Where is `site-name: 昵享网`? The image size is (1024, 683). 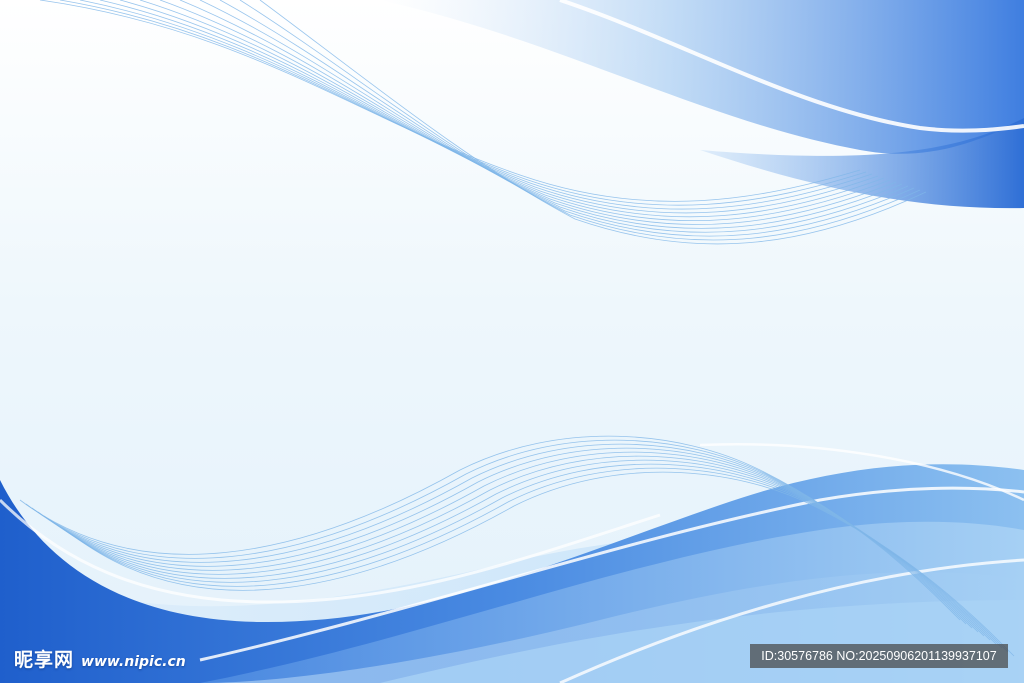
site-name: 昵享网 is located at coordinates (44, 660).